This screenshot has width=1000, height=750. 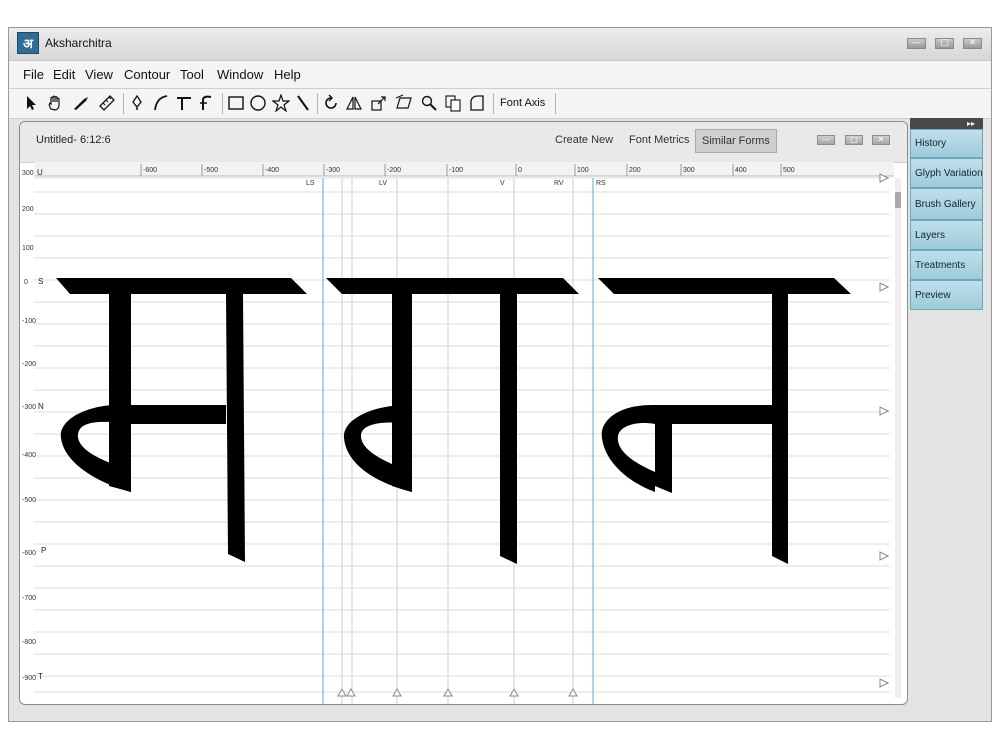 I want to click on corner-icon, so click(x=184, y=103).